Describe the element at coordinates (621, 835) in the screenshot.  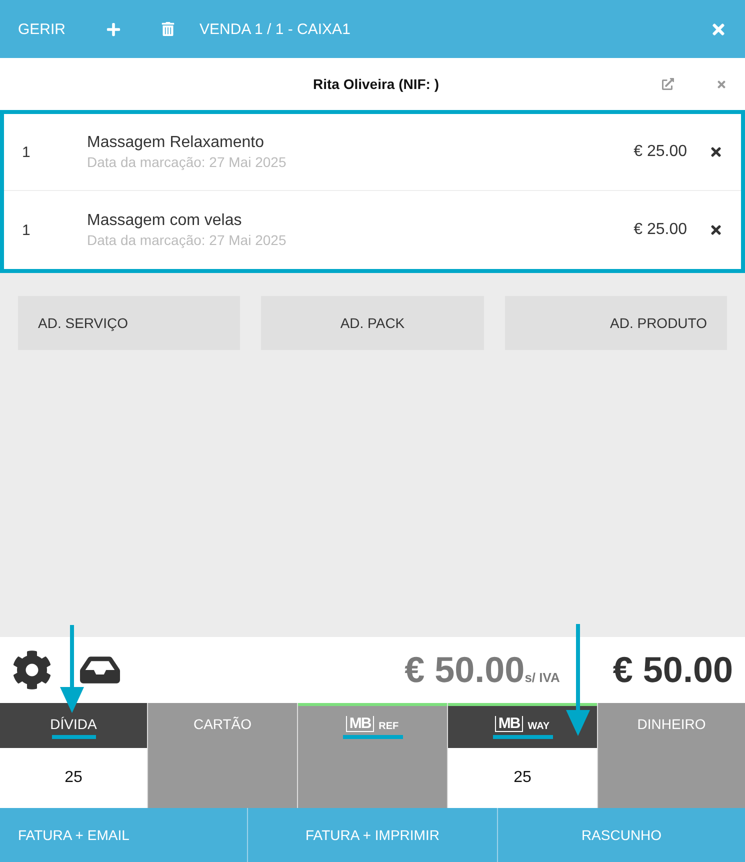
I see `footer-button: RASCUNHO` at that location.